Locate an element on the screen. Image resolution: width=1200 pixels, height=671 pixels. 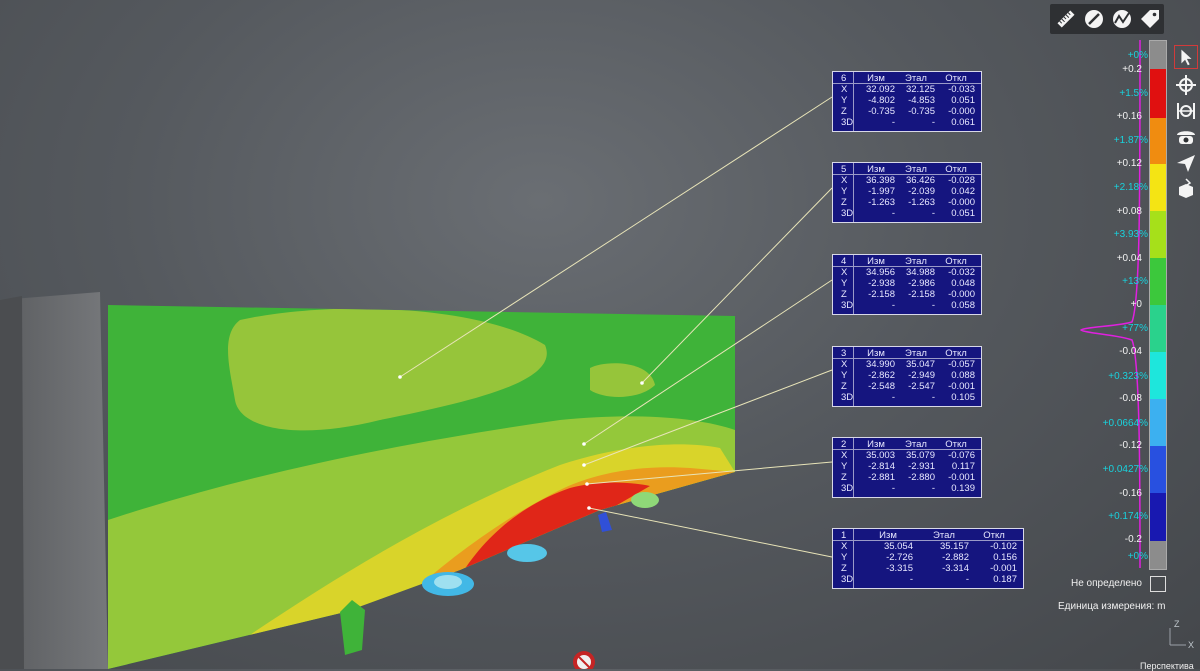
callout-cell: 0.088 is located at coordinates (963, 375).